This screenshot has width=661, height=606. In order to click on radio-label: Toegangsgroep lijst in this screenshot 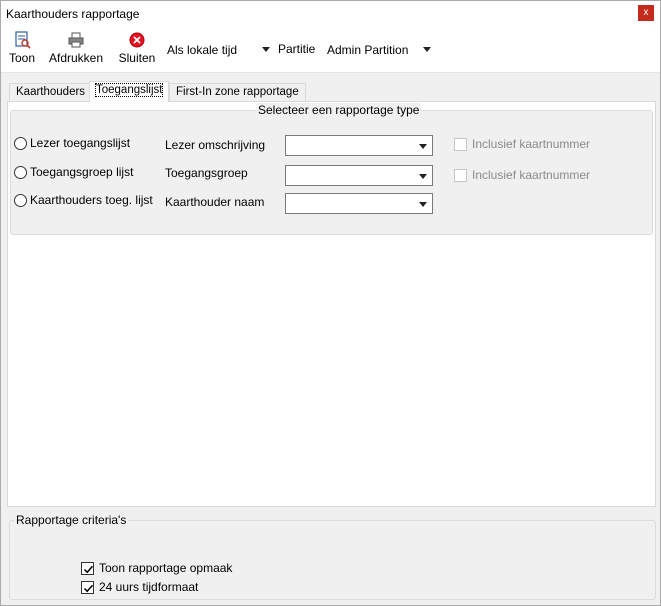, I will do `click(82, 172)`.